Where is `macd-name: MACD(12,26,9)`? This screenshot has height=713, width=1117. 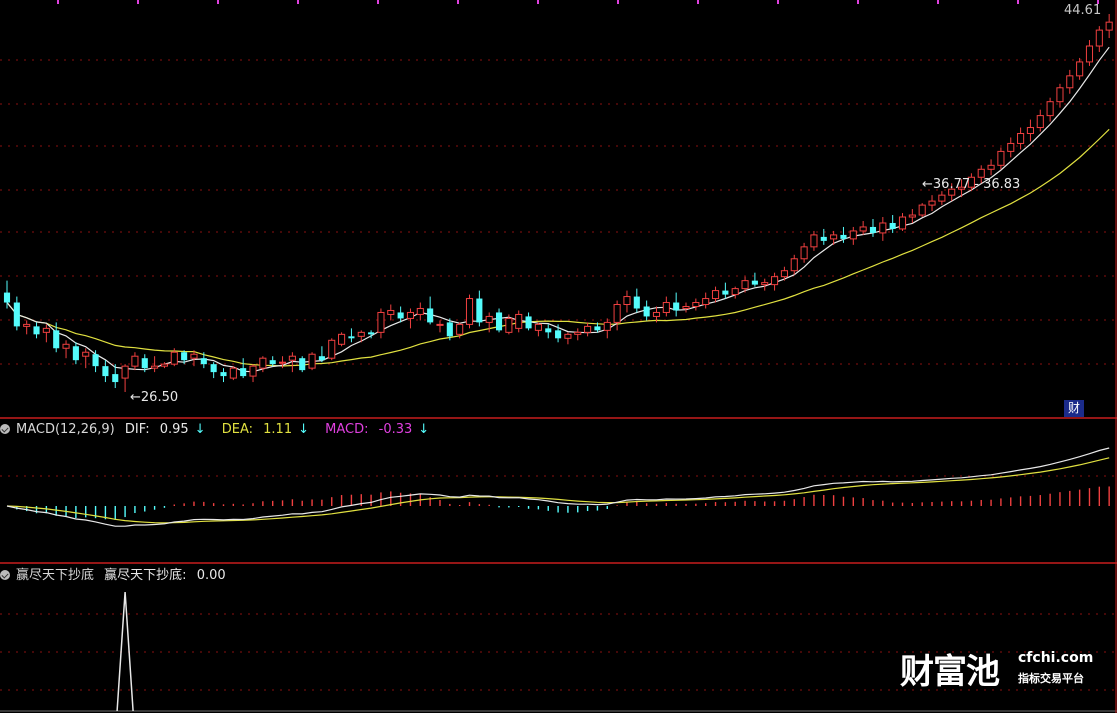 macd-name: MACD(12,26,9) is located at coordinates (65, 429).